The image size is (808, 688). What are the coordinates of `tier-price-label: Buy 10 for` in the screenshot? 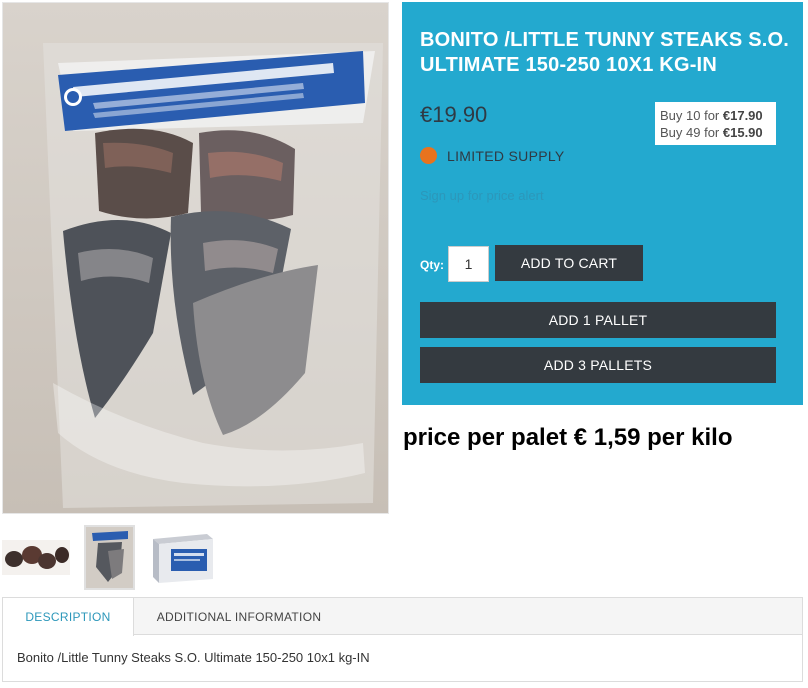 It's located at (691, 115).